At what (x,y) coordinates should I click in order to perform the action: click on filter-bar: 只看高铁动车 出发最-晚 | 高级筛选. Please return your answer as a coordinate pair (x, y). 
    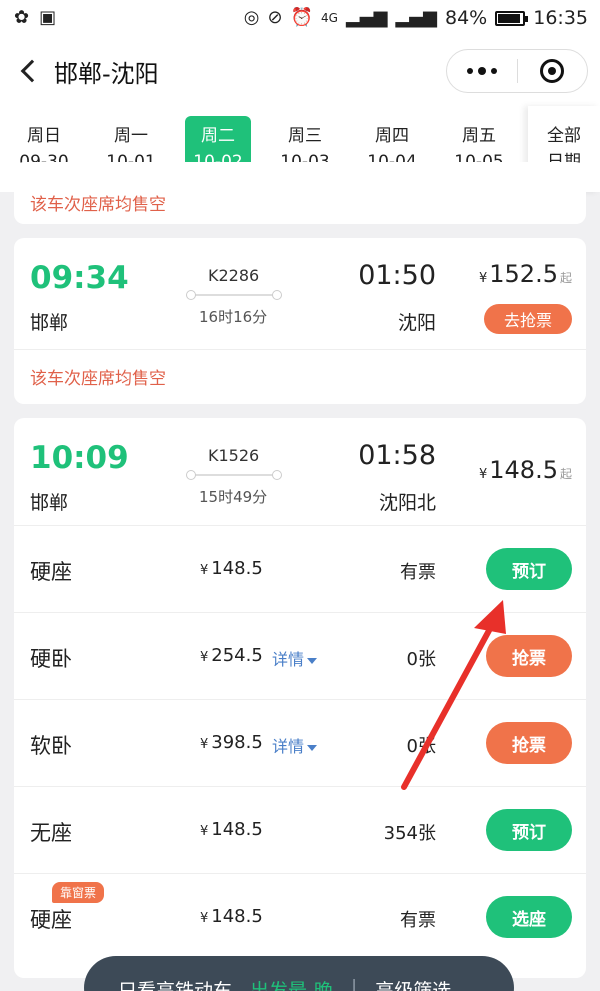
    Looking at the image, I should click on (299, 973).